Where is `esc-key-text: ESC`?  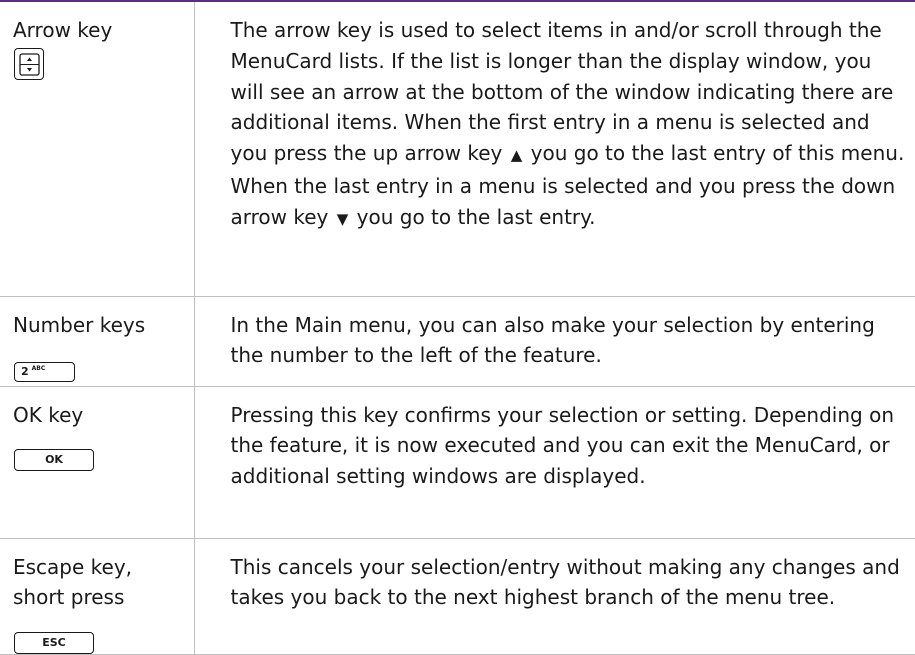
esc-key-text: ESC is located at coordinates (54, 642).